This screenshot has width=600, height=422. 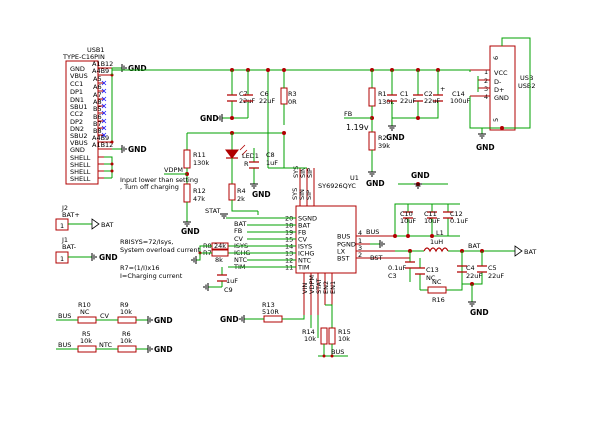 I want to click on usb2-pinnum-3: 3, so click(x=486, y=89).